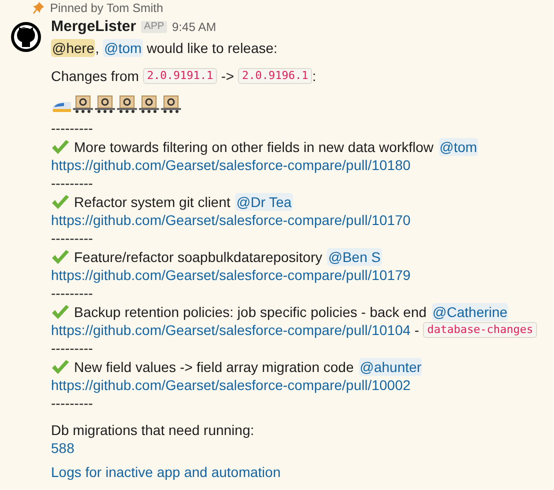 The image size is (554, 490). Describe the element at coordinates (152, 201) in the screenshot. I see `release-title: Refactor system git client` at that location.